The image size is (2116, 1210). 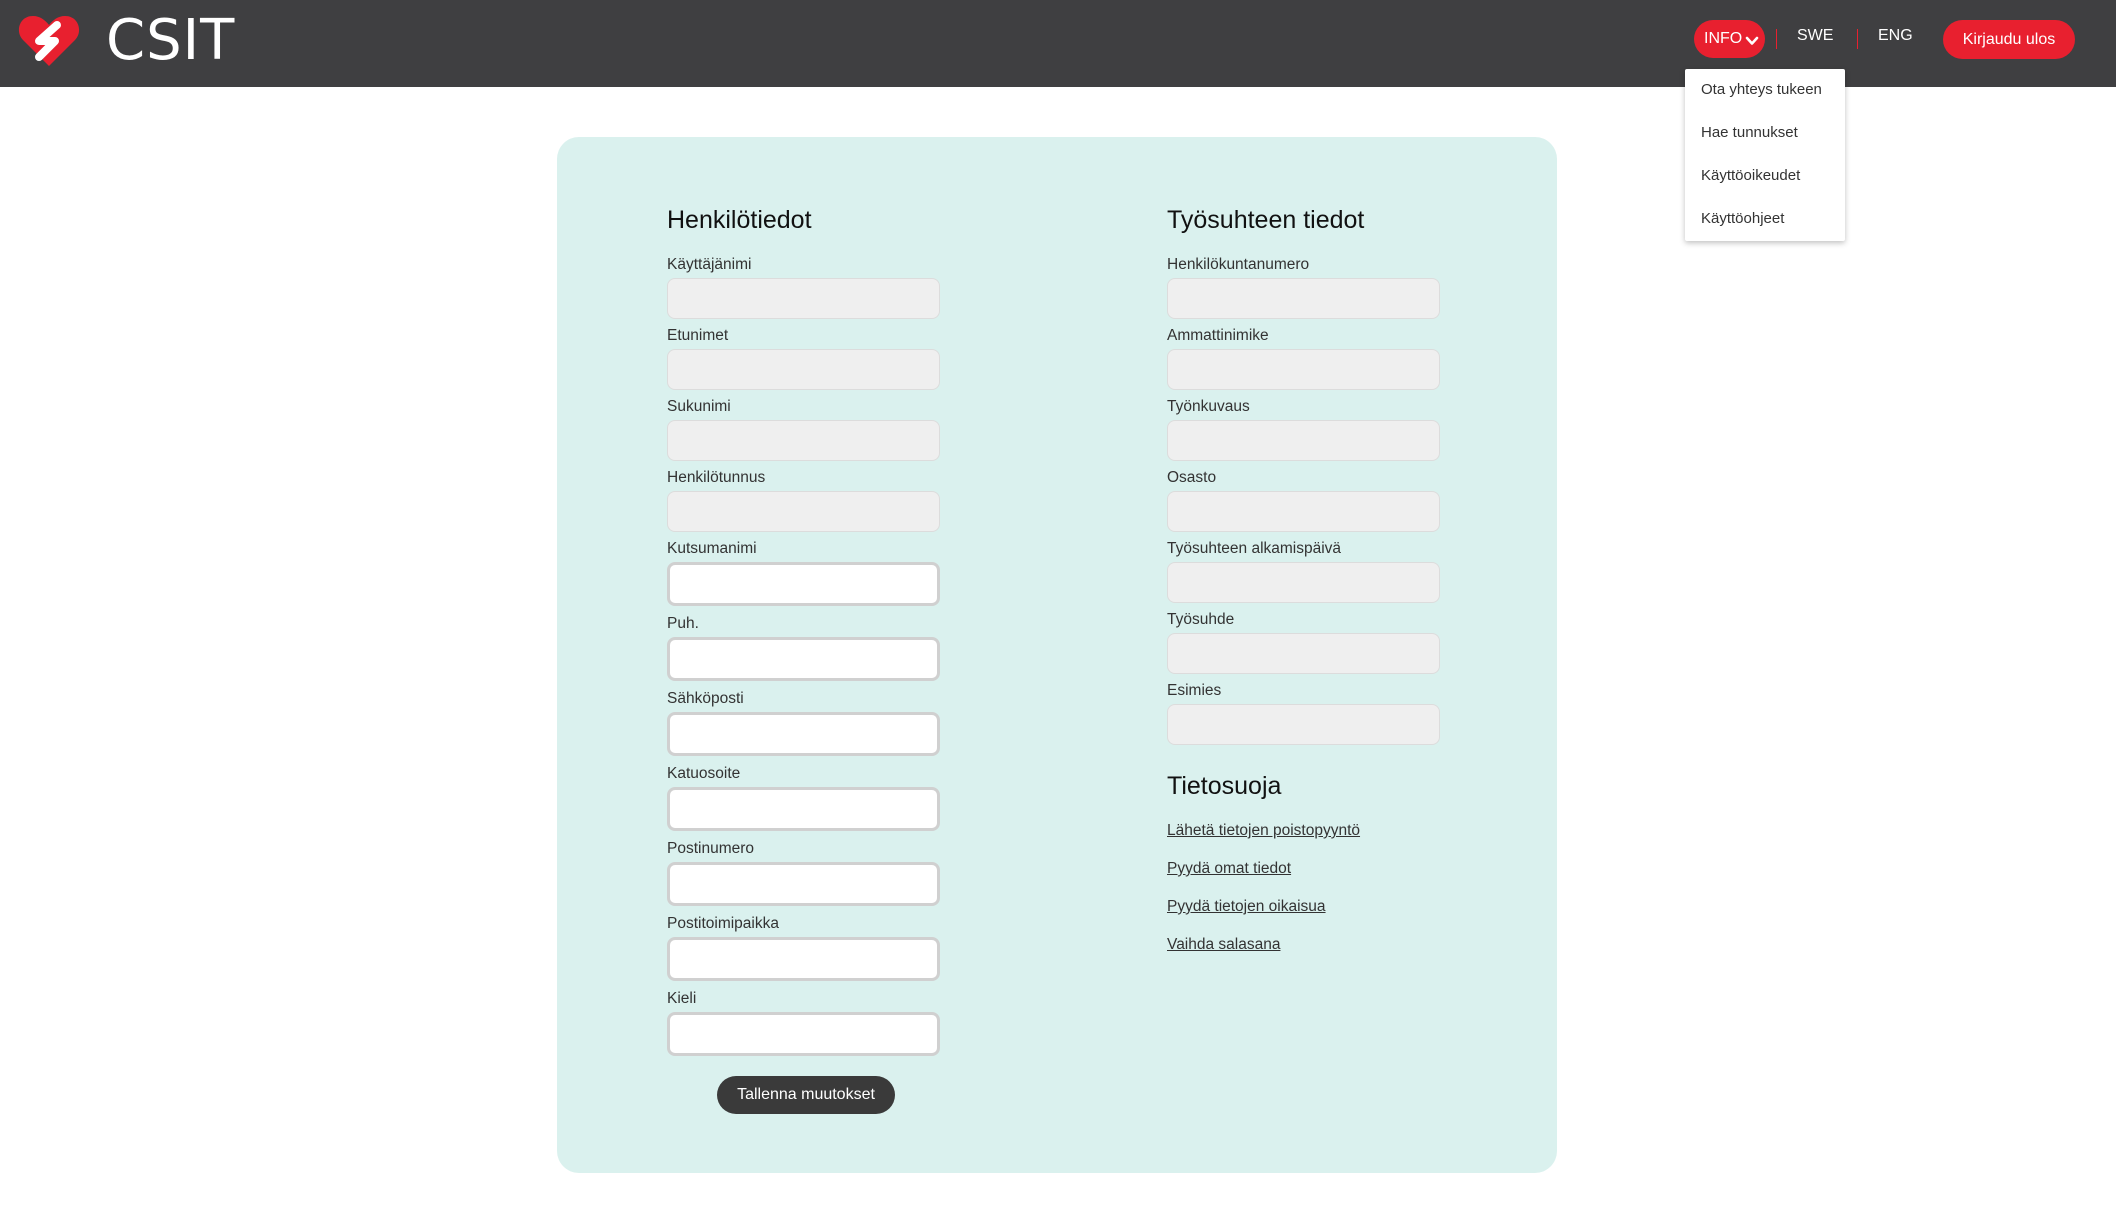 What do you see at coordinates (803, 369) in the screenshot?
I see `first-names-field` at bounding box center [803, 369].